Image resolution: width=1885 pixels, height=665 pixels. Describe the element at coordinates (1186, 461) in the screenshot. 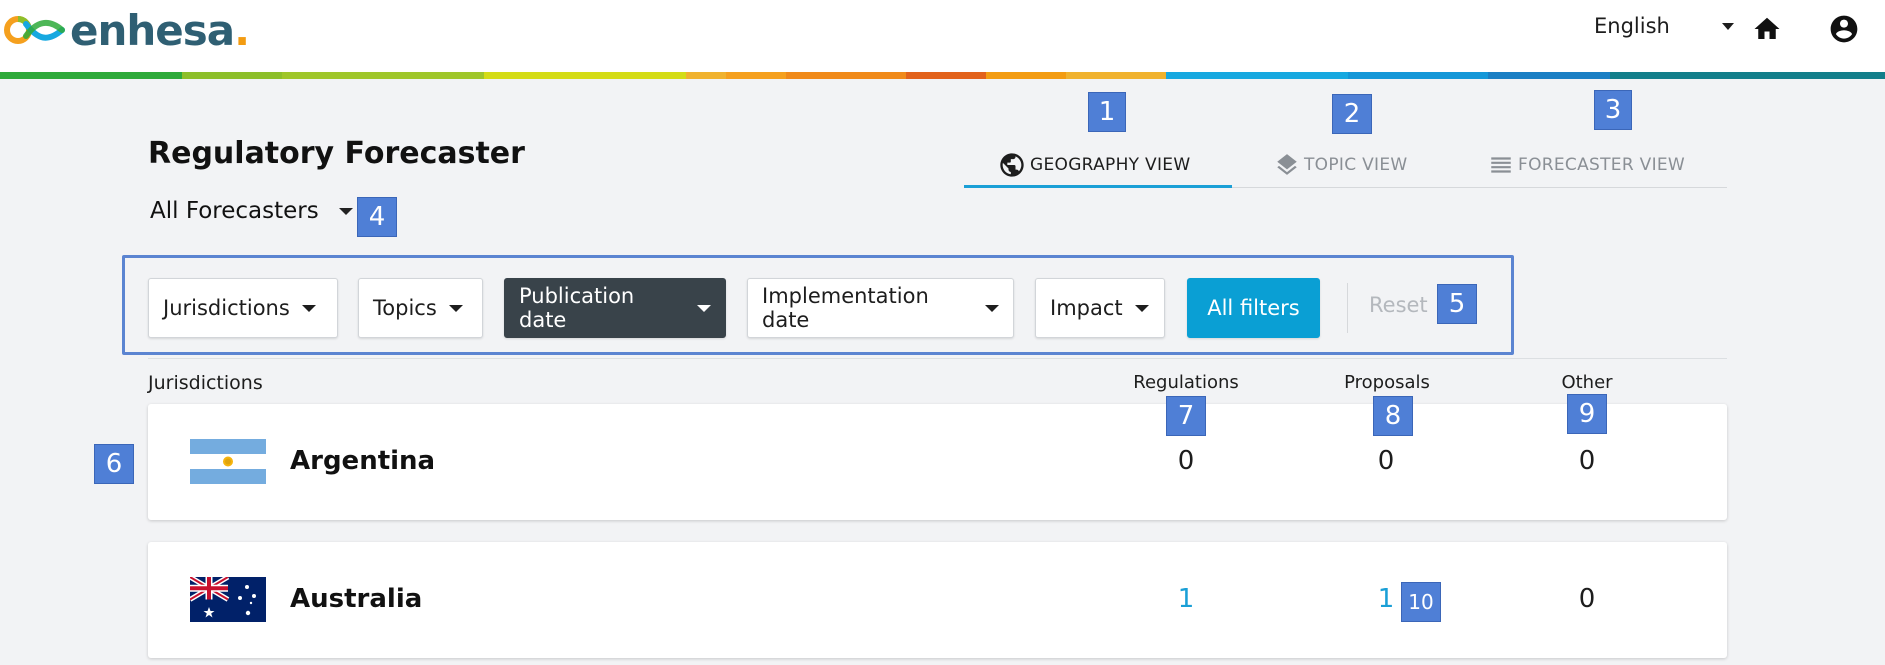

I see `regulations-count: 0` at that location.